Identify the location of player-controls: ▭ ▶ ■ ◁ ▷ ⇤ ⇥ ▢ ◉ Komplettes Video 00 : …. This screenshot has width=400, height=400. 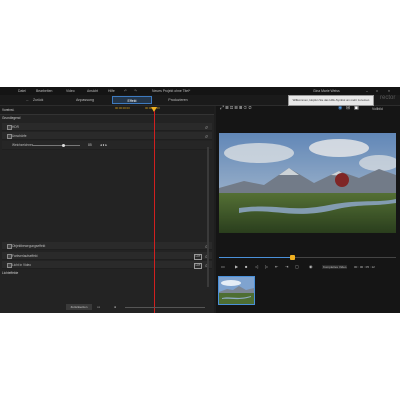
(307, 267).